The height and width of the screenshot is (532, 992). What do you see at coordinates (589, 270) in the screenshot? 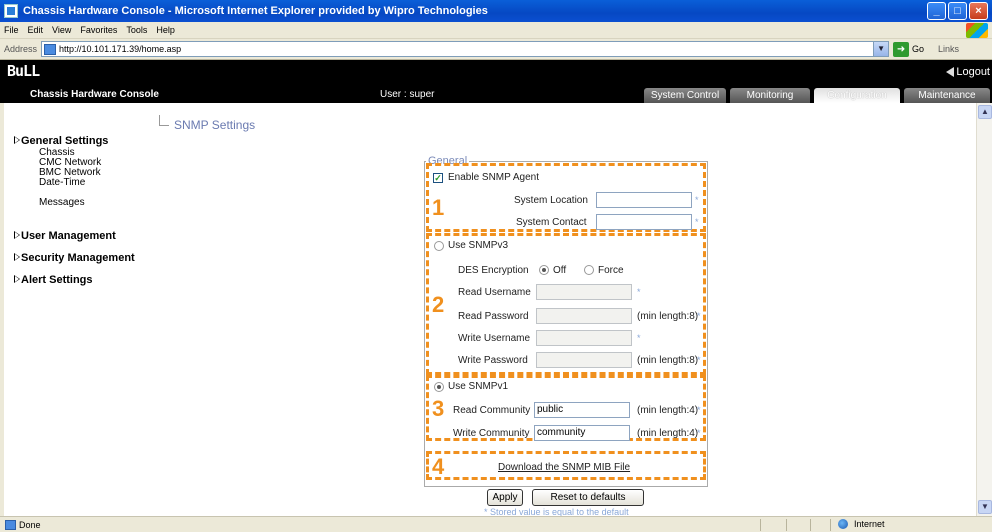
I see `des-force-radio` at bounding box center [589, 270].